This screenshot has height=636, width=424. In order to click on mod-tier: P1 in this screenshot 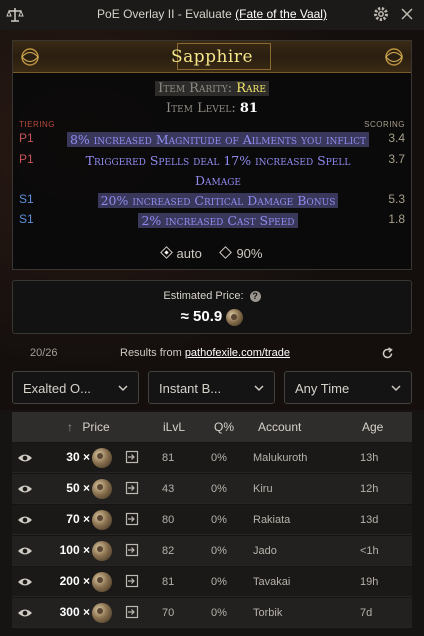, I will do `click(26, 138)`.